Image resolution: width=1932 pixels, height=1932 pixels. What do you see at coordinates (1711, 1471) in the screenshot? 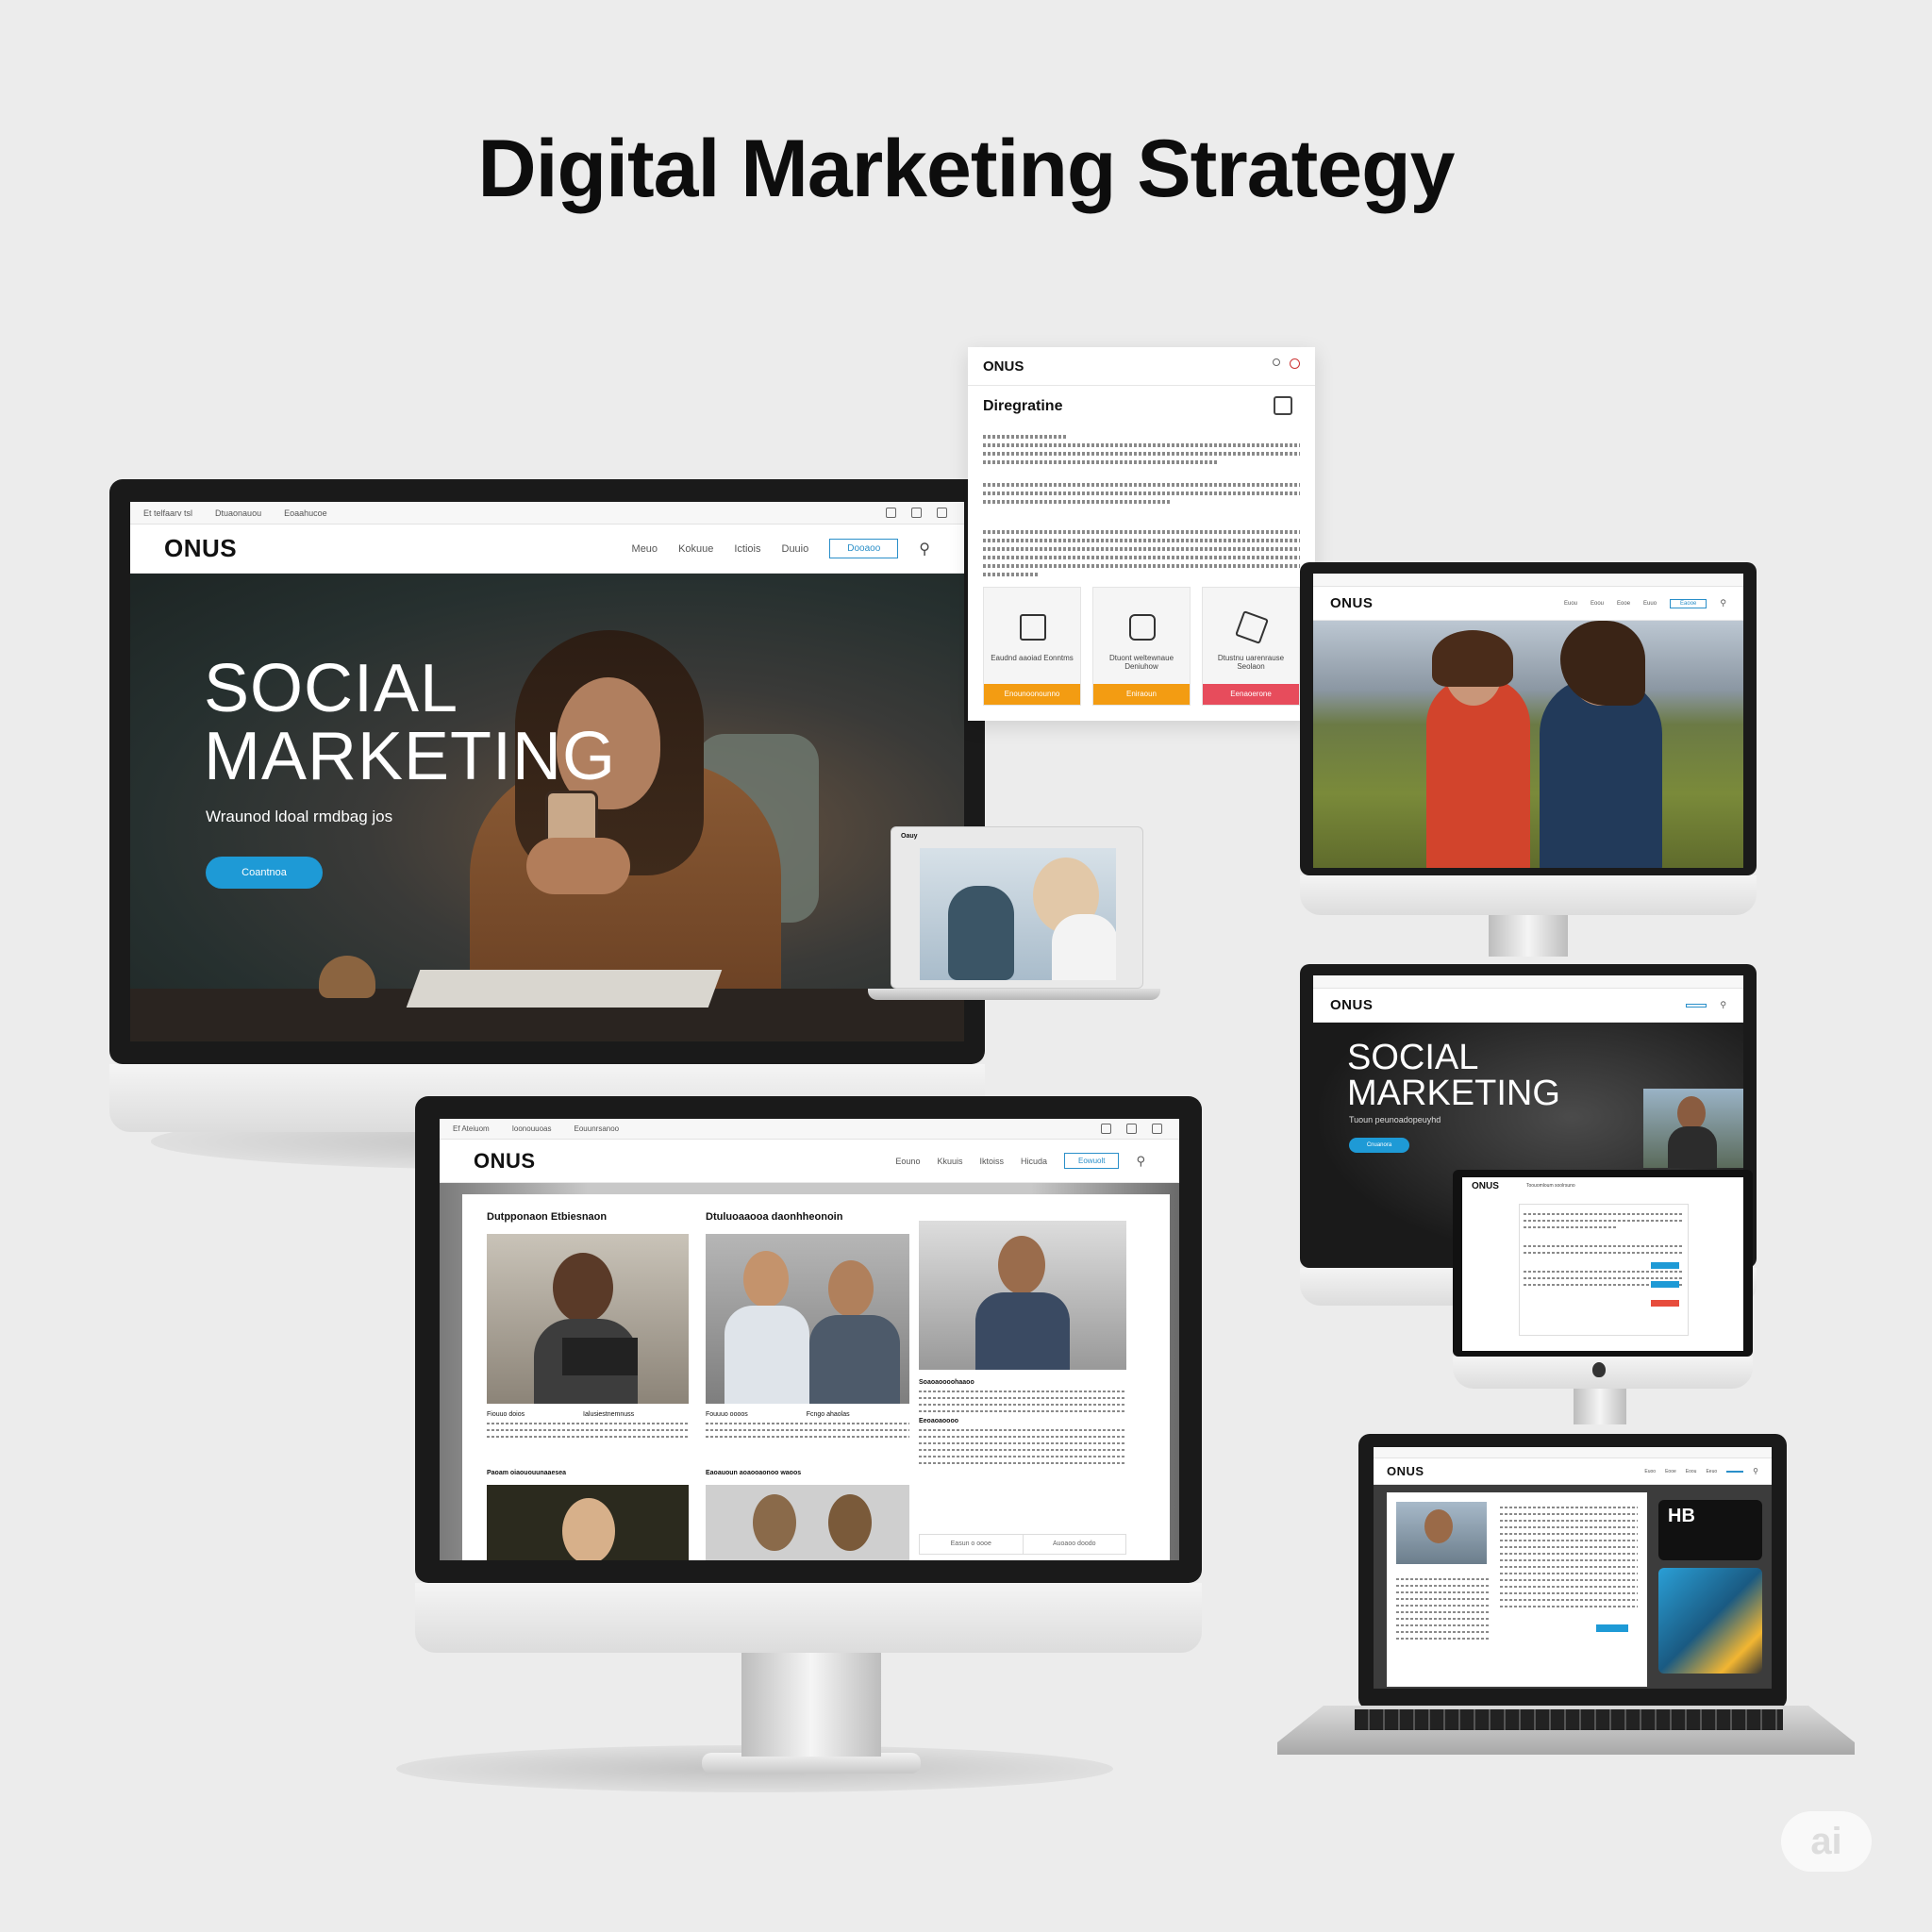
I see `nav-link: Eeuo` at bounding box center [1711, 1471].